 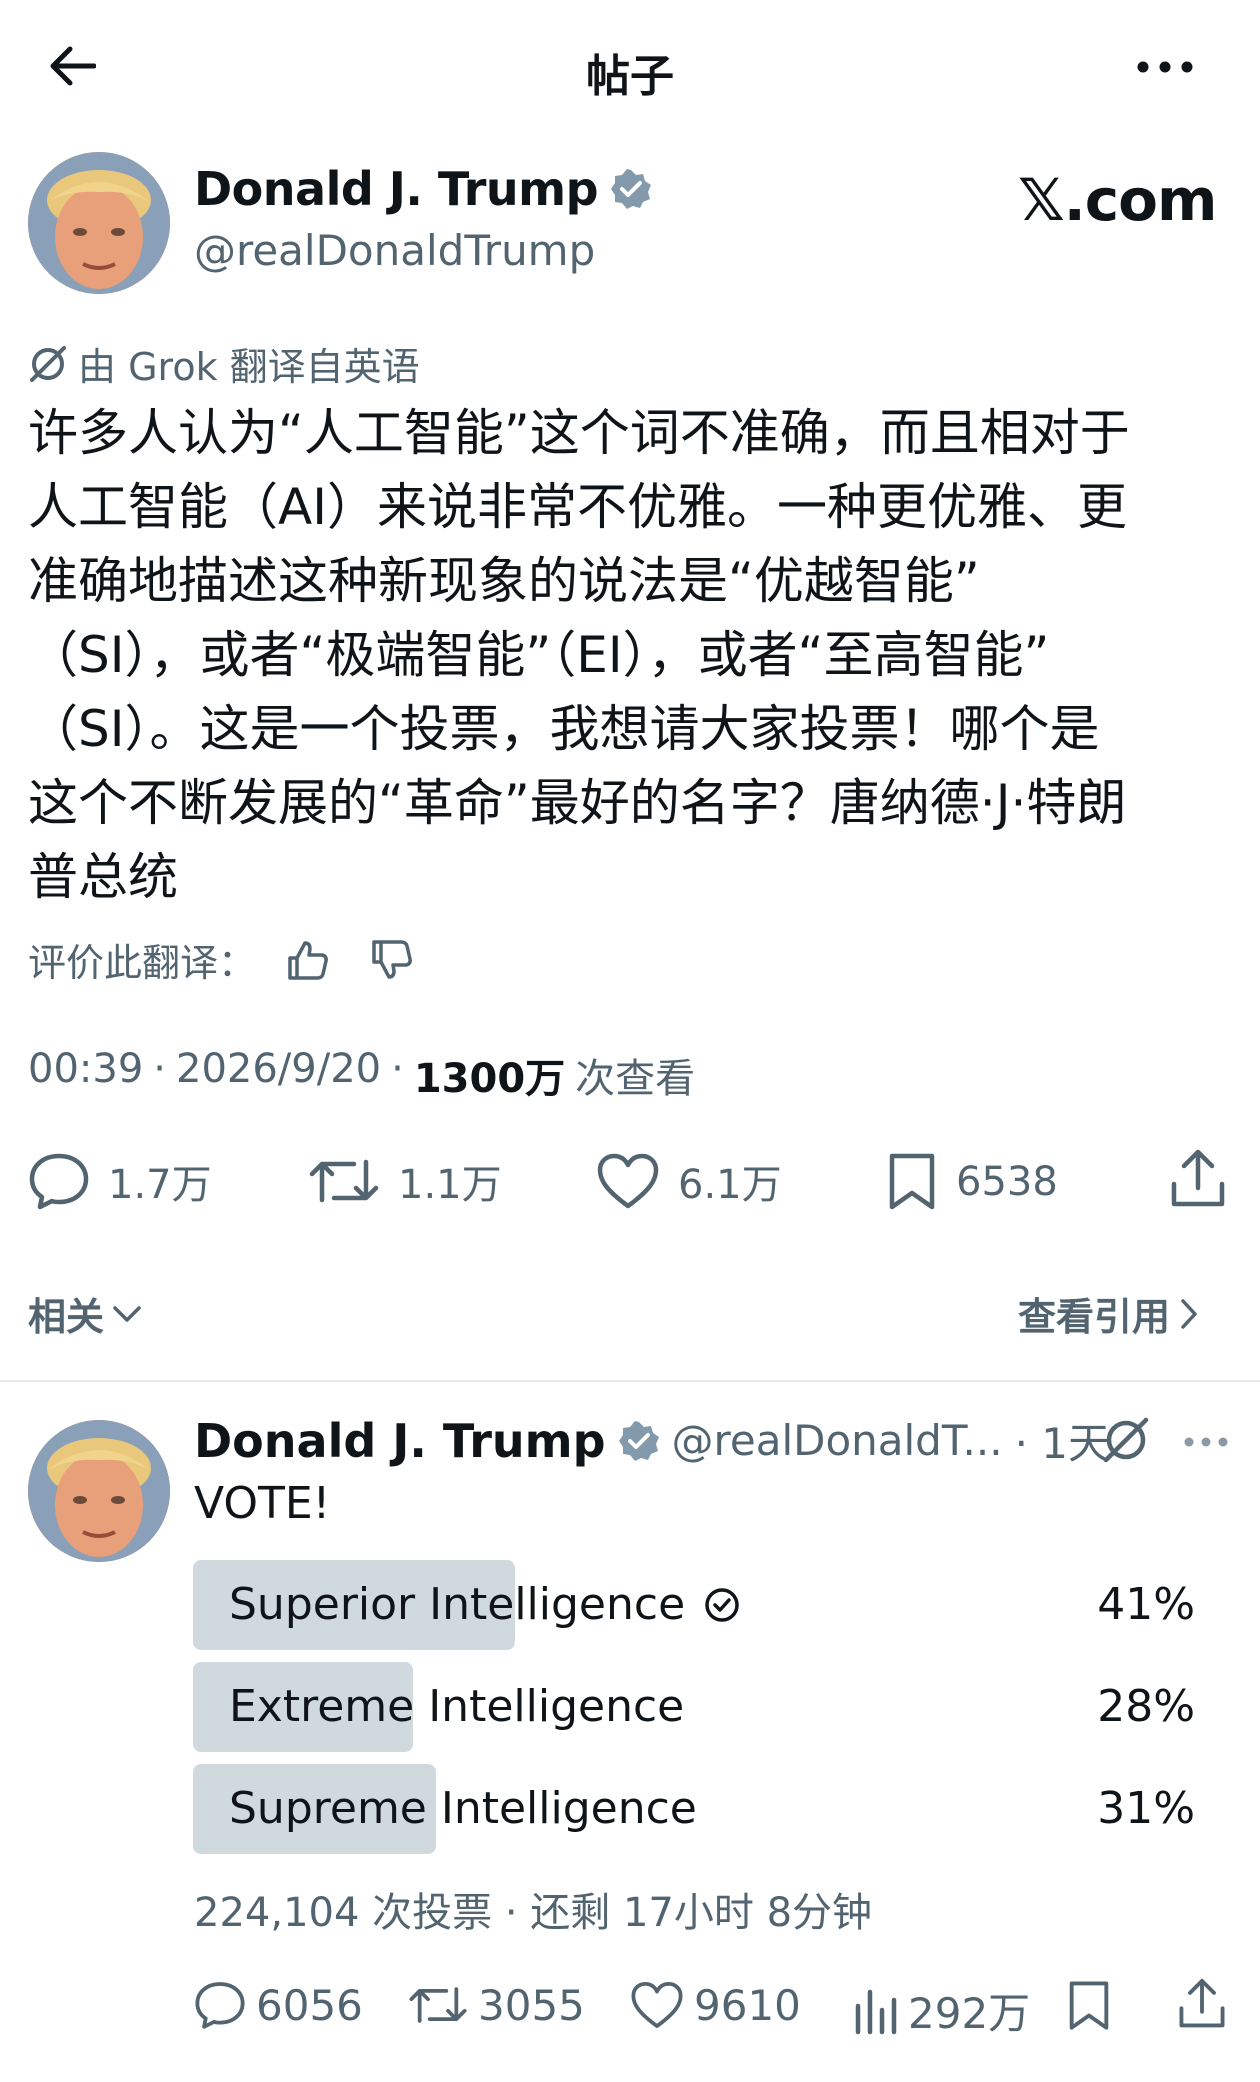 I want to click on check-circle-icon, so click(x=722, y=1605).